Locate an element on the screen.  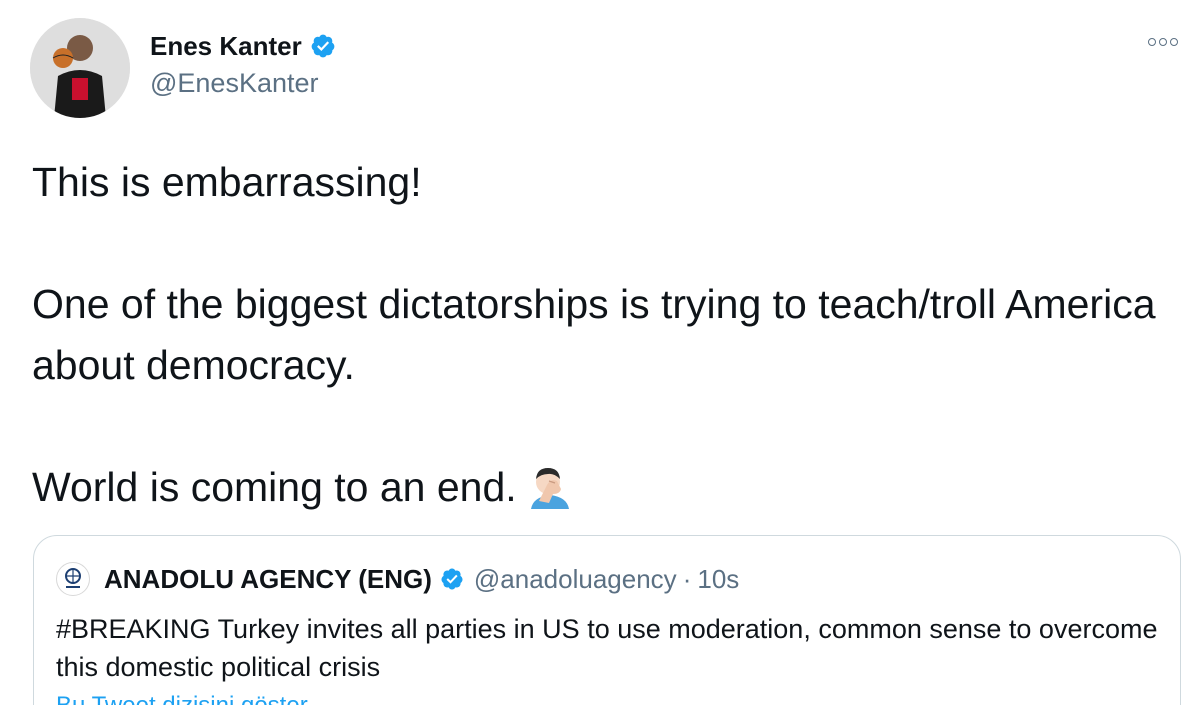
man-facepalming-emoji is located at coordinates (550, 494).